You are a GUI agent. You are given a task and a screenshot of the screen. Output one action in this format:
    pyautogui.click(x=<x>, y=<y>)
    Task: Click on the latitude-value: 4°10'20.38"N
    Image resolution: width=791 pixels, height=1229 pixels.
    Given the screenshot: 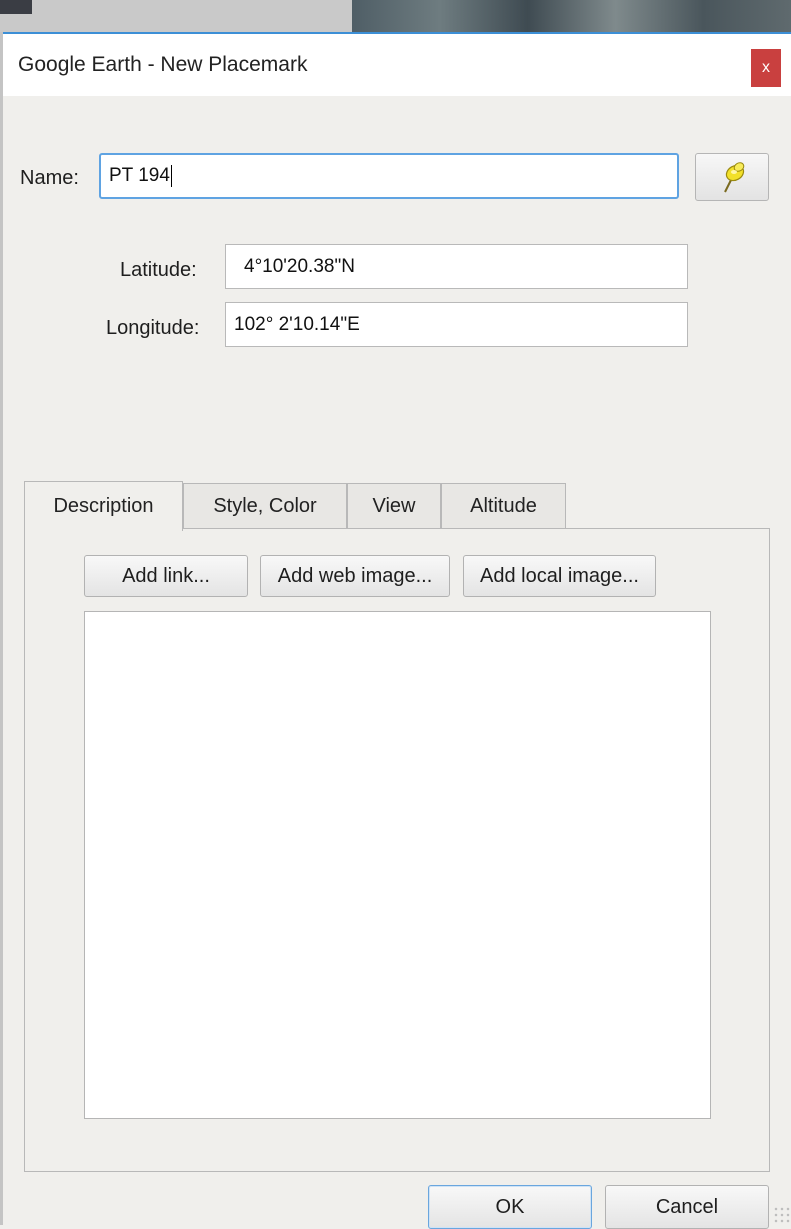 What is the action you would take?
    pyautogui.click(x=299, y=266)
    